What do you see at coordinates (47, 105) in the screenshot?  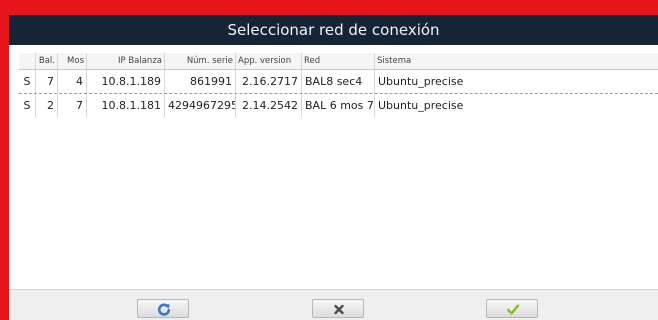 I see `balance-cell: 2` at bounding box center [47, 105].